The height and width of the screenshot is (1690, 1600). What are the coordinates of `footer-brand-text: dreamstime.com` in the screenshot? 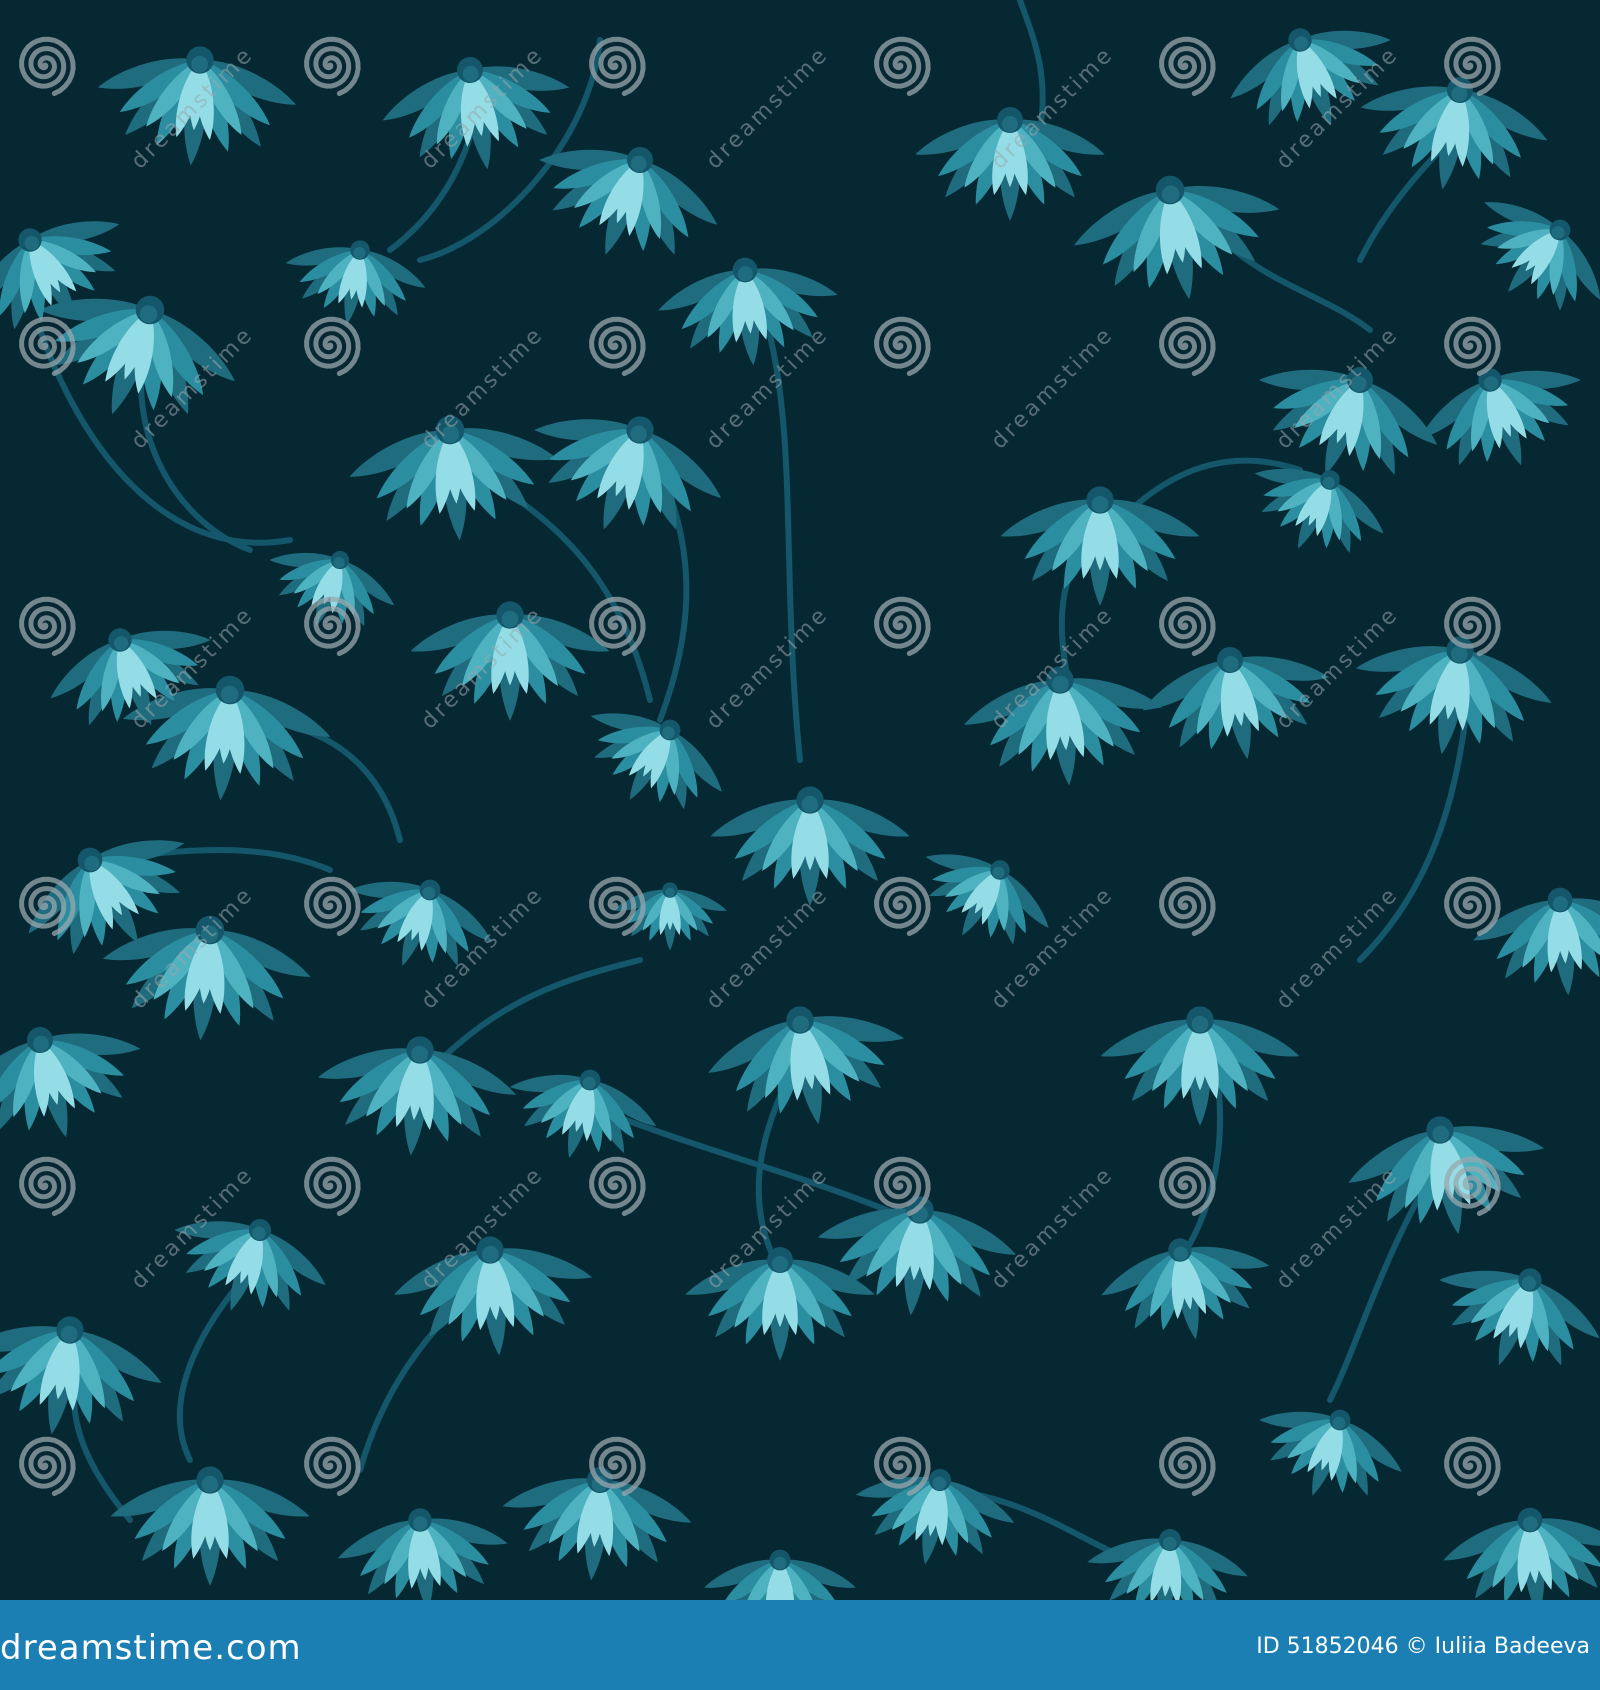 It's located at (151, 1648).